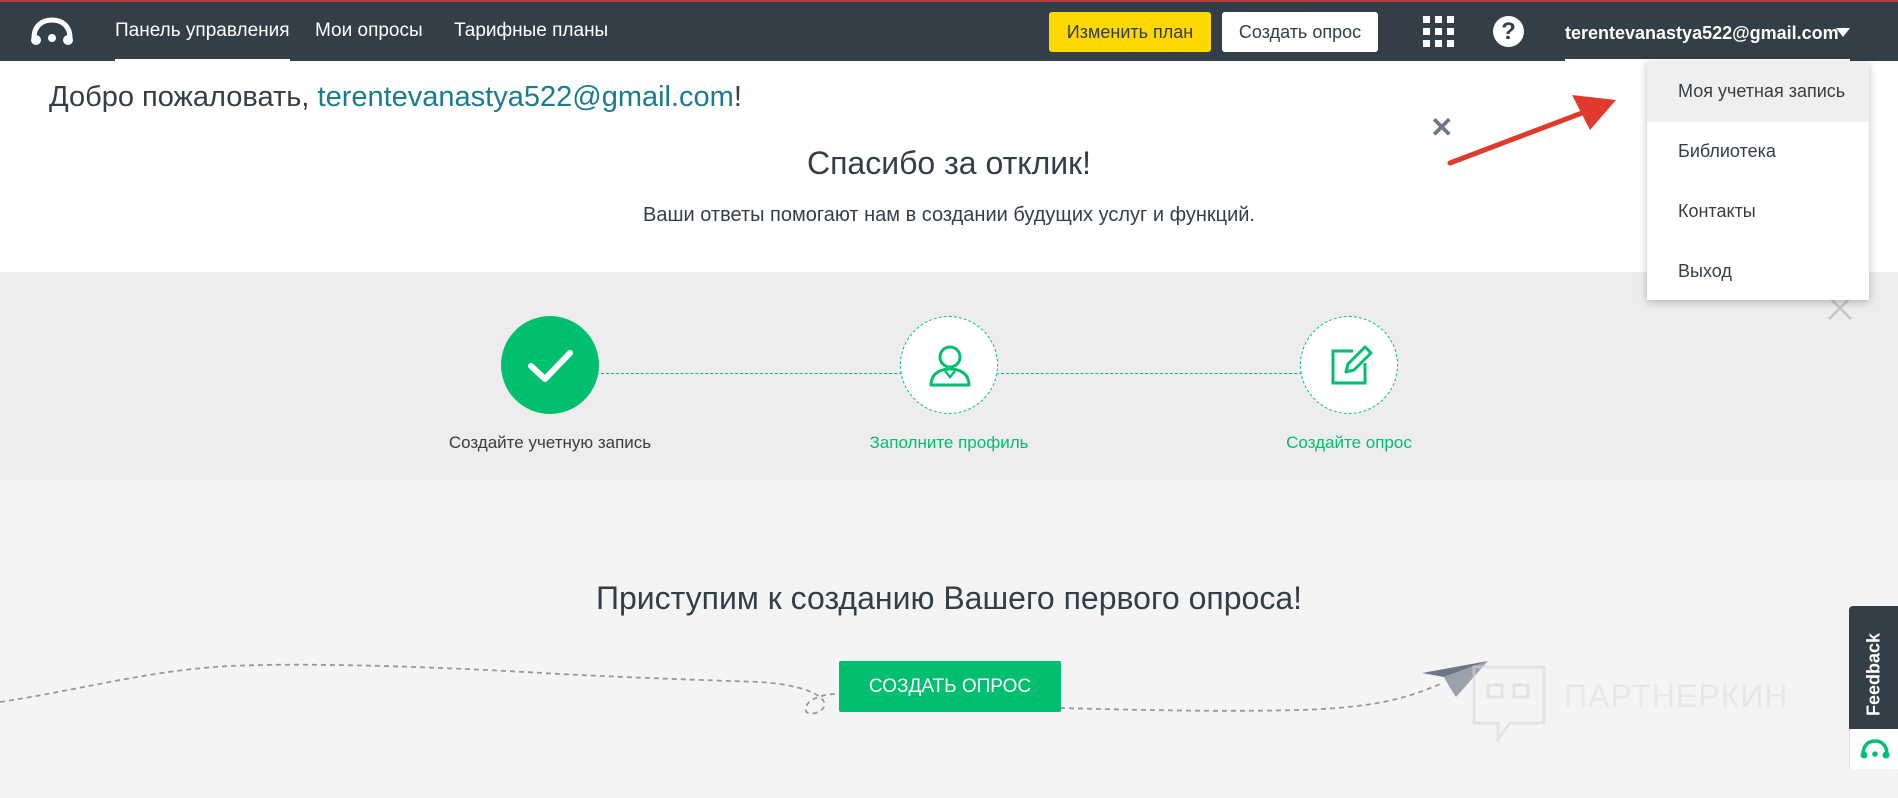  What do you see at coordinates (369, 31) in the screenshot?
I see `nav-link-my-surveys: Мои опросы` at bounding box center [369, 31].